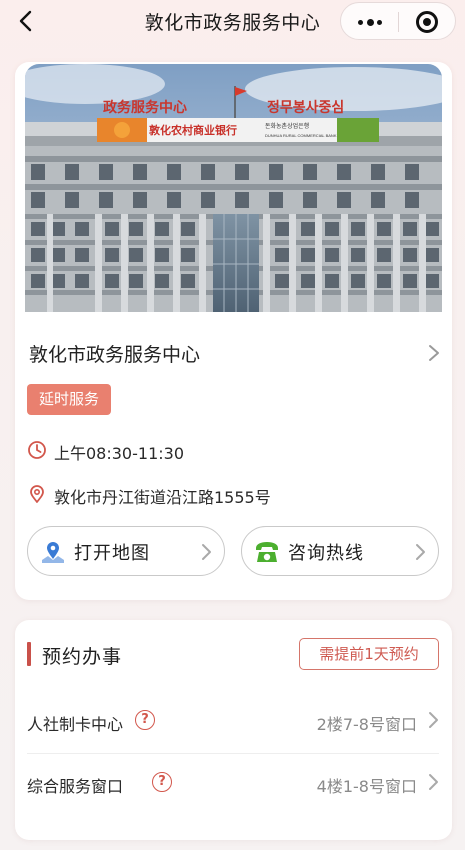 This screenshot has width=465, height=850. Describe the element at coordinates (119, 453) in the screenshot. I see `hours-text: 上午08:30-11:30` at that location.